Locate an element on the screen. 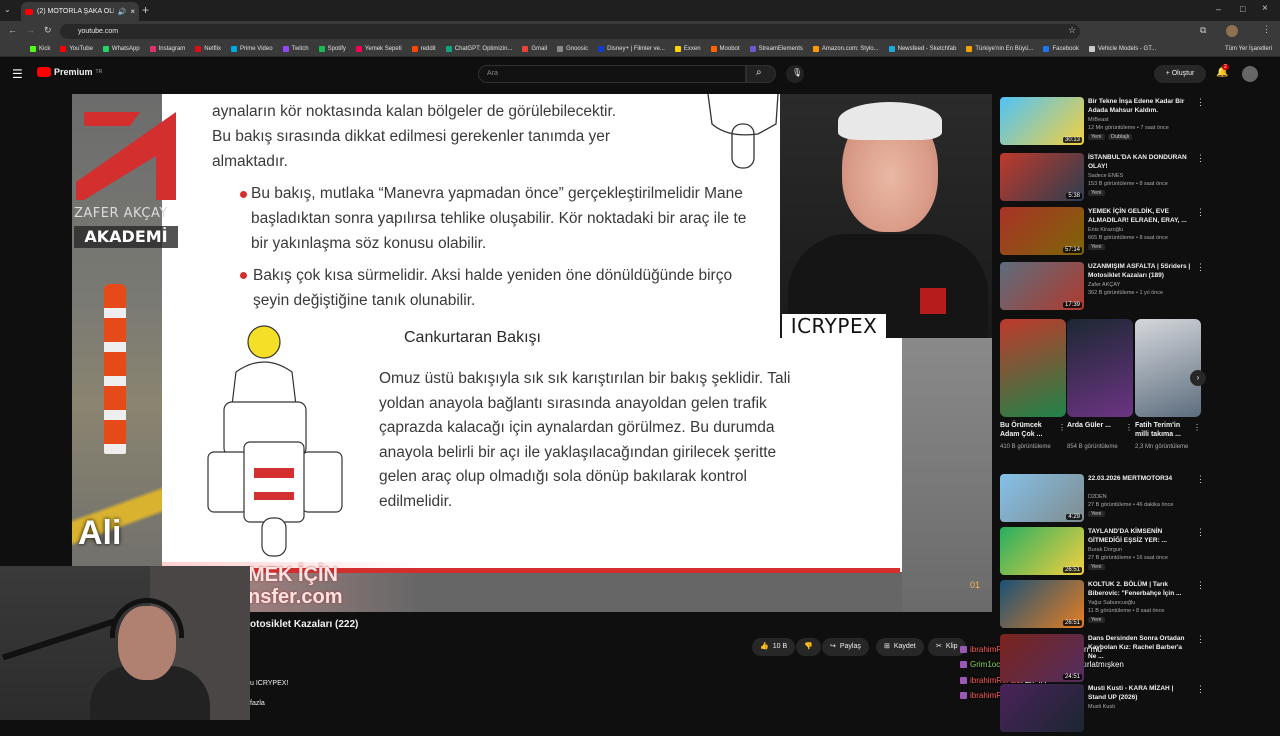 The image size is (1280, 736). video-title: 22.03.2026 MERTMOTOR34 is located at coordinates (1140, 478).